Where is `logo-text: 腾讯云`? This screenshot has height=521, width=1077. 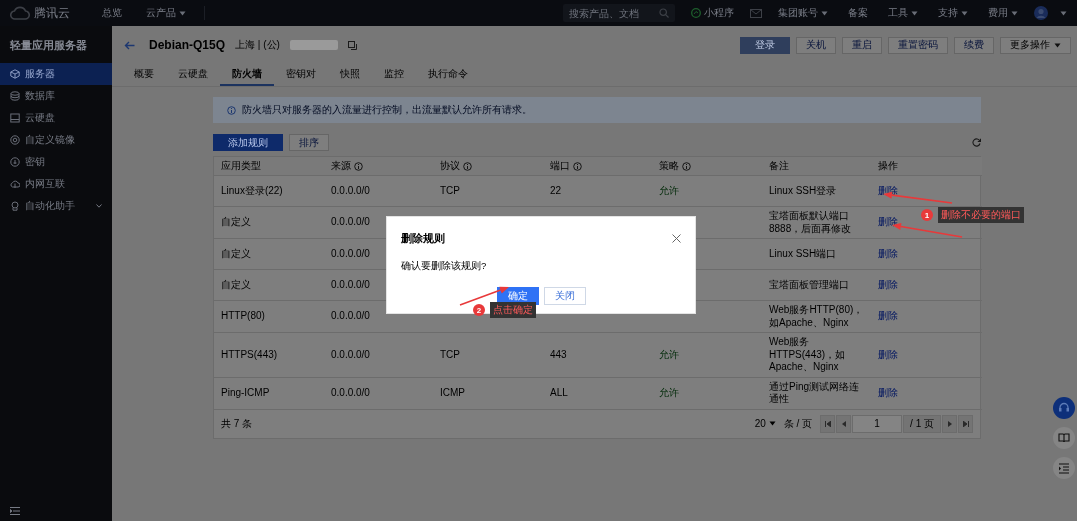
logo-text: 腾讯云 is located at coordinates (52, 13).